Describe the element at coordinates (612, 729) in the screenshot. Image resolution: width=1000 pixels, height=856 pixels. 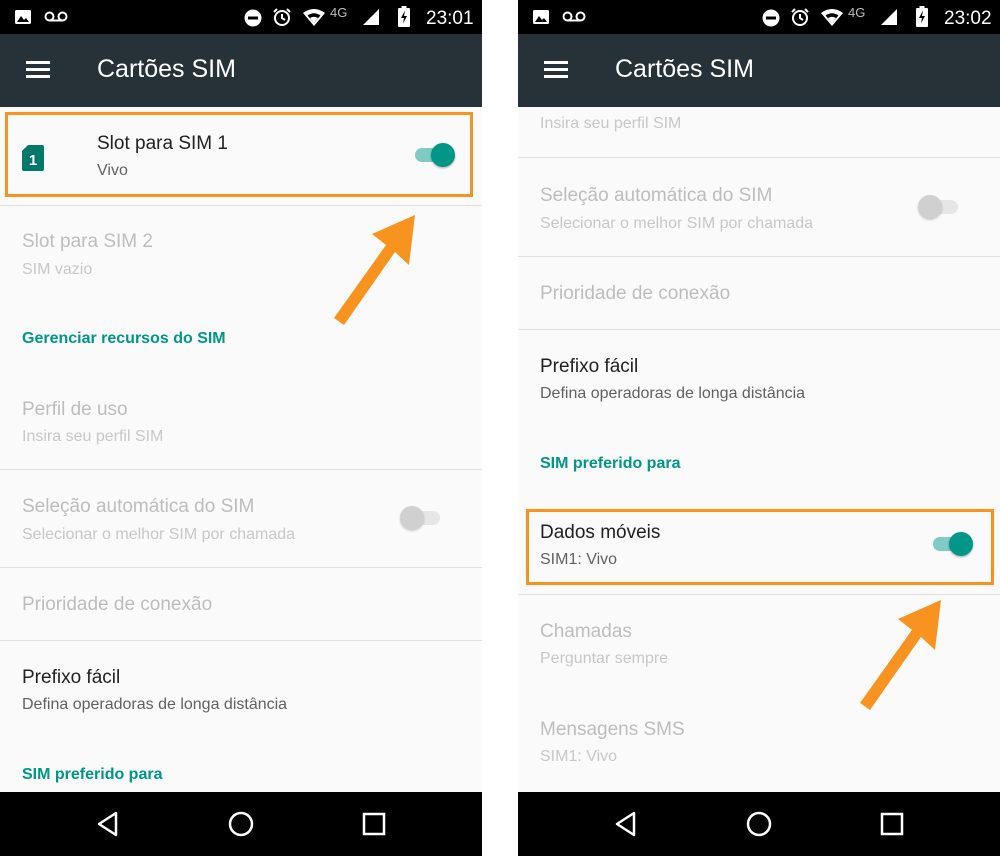
I see `sms-title: Mensagens SMS` at that location.